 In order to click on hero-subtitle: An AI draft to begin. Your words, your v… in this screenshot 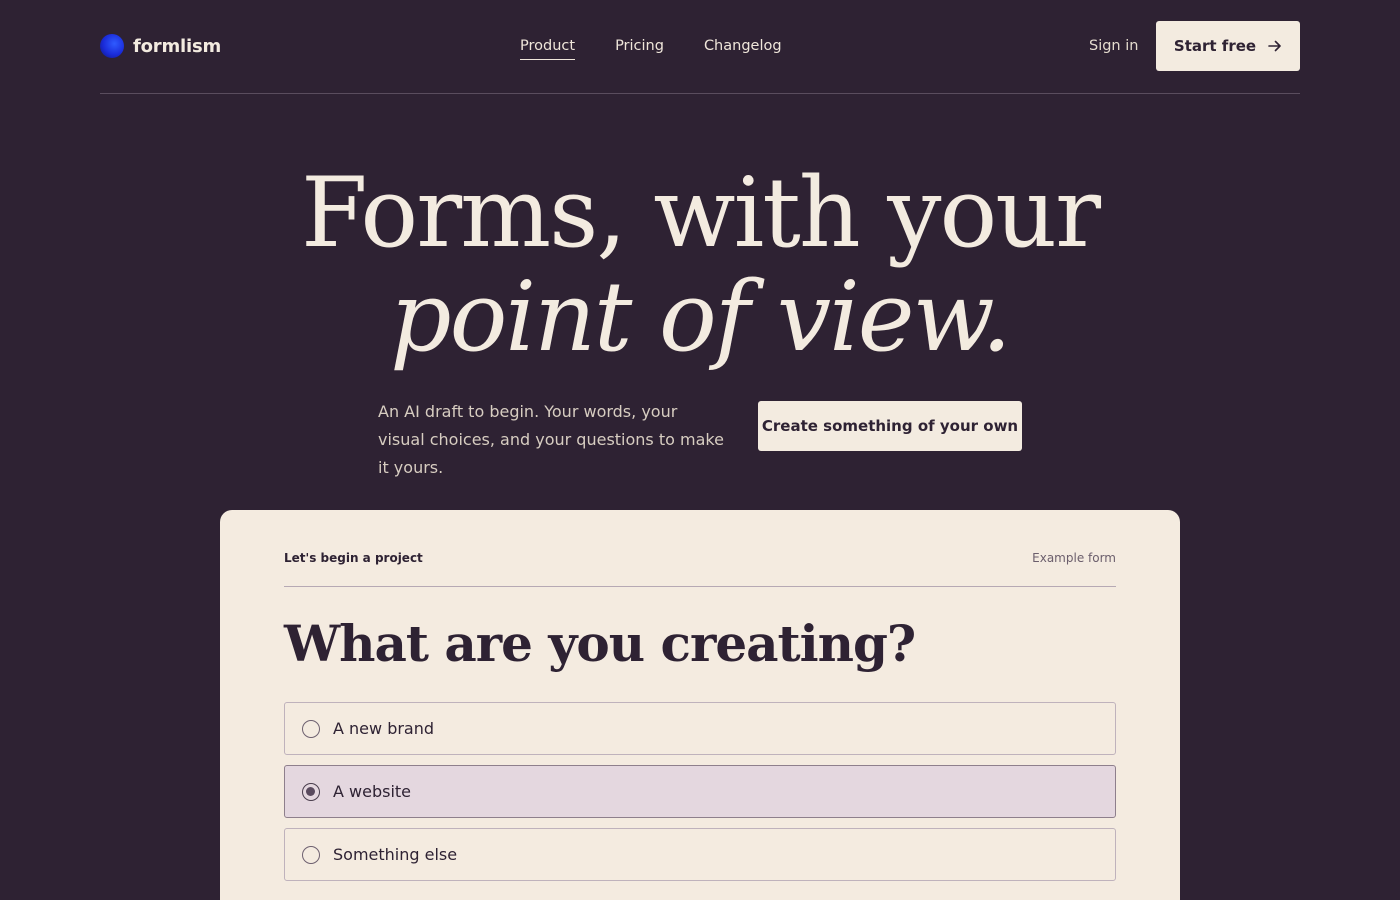, I will do `click(551, 439)`.